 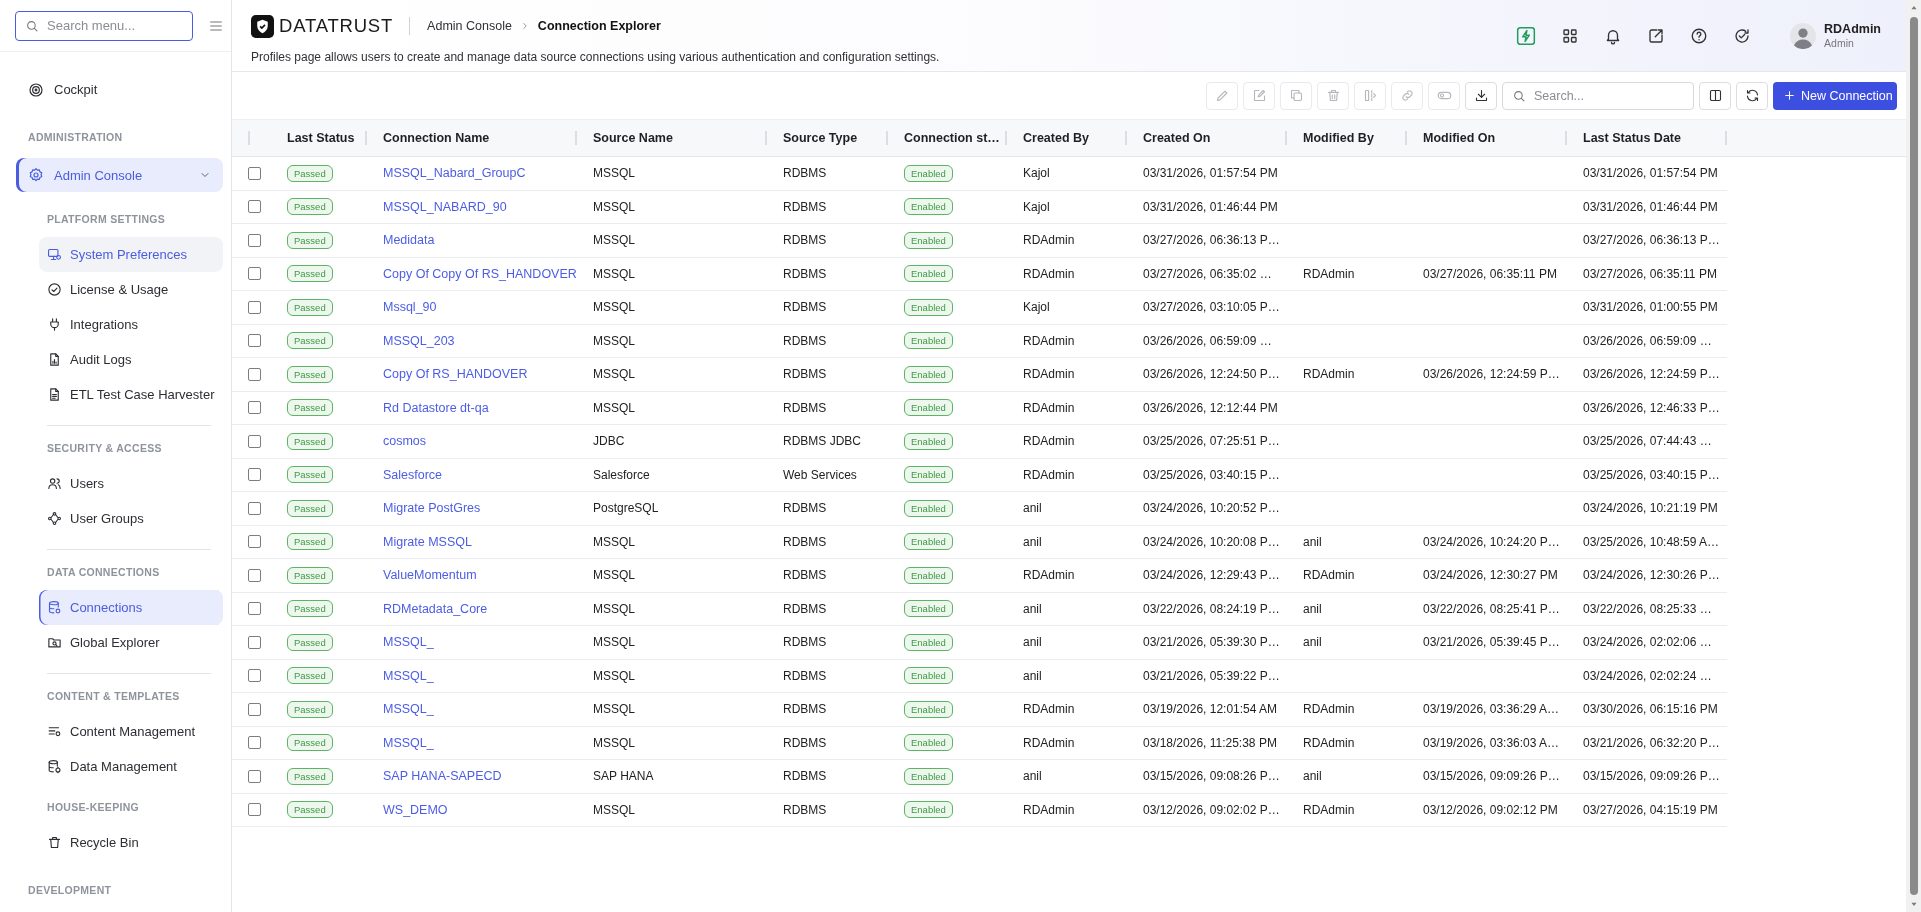 What do you see at coordinates (435, 608) in the screenshot?
I see `connection-link: RDMetadata_Core` at bounding box center [435, 608].